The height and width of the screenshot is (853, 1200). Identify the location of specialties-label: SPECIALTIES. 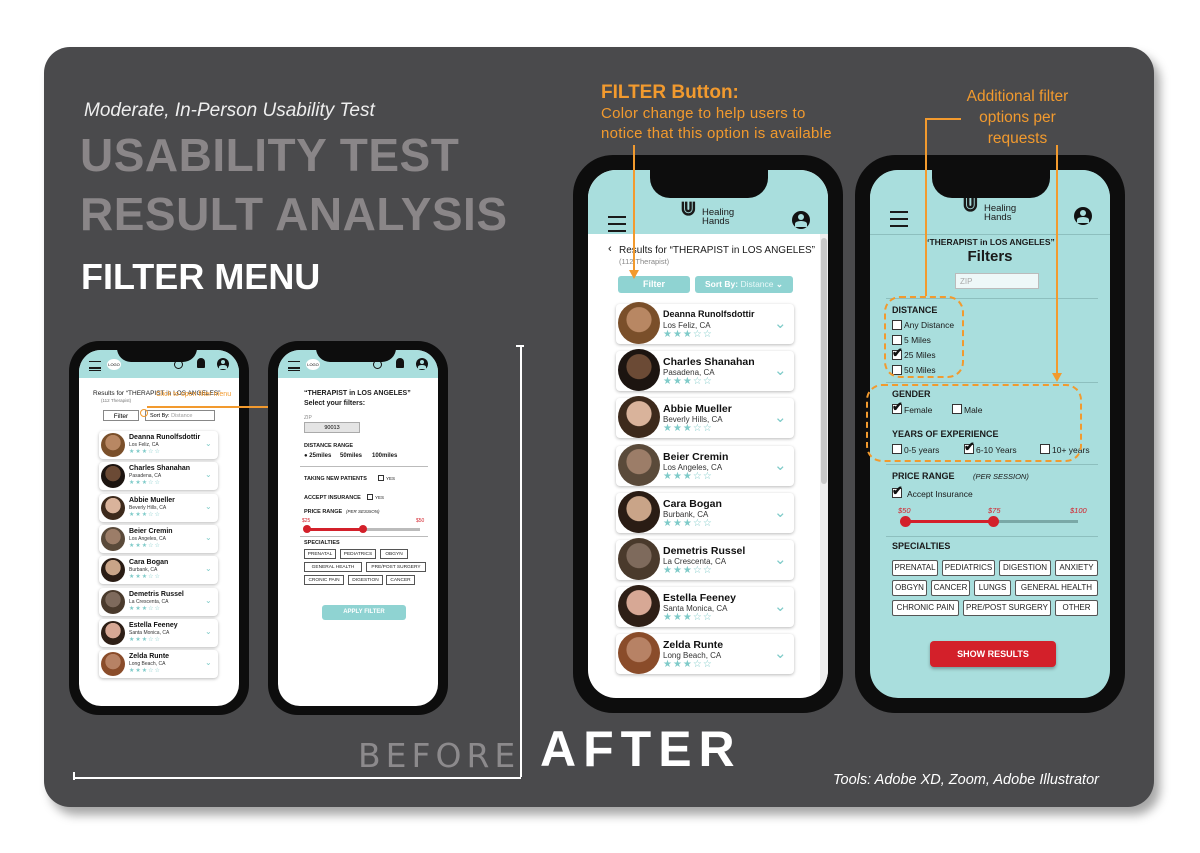
(322, 543).